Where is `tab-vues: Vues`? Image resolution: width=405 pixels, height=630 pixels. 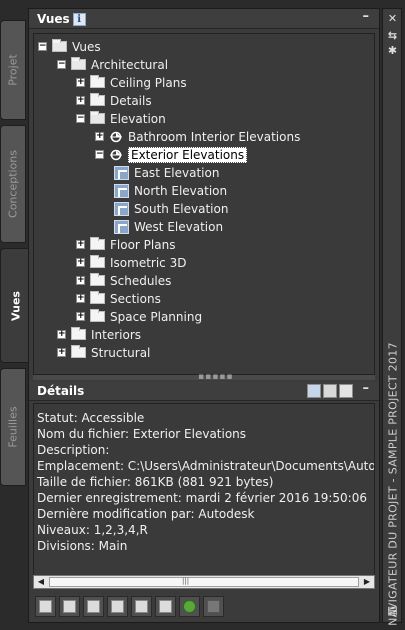 tab-vues: Vues is located at coordinates (15, 305).